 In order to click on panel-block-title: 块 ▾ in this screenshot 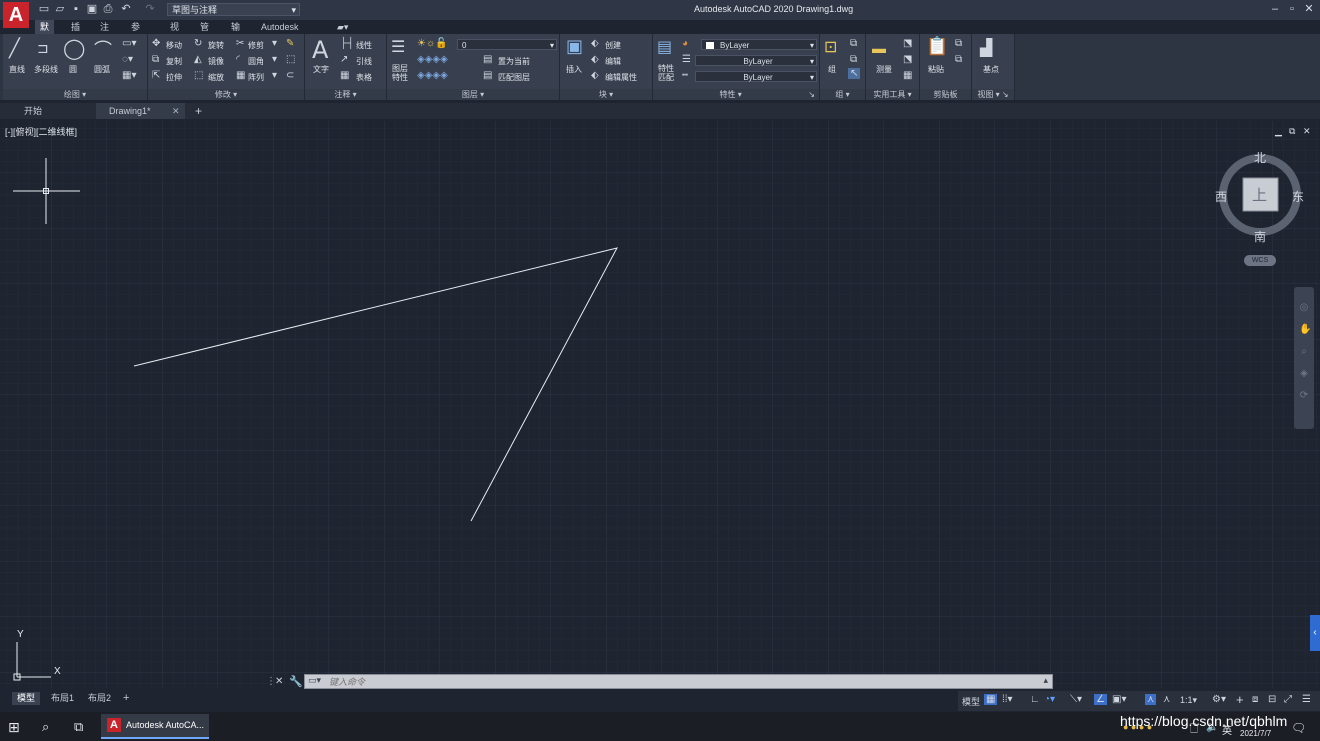, I will do `click(606, 94)`.